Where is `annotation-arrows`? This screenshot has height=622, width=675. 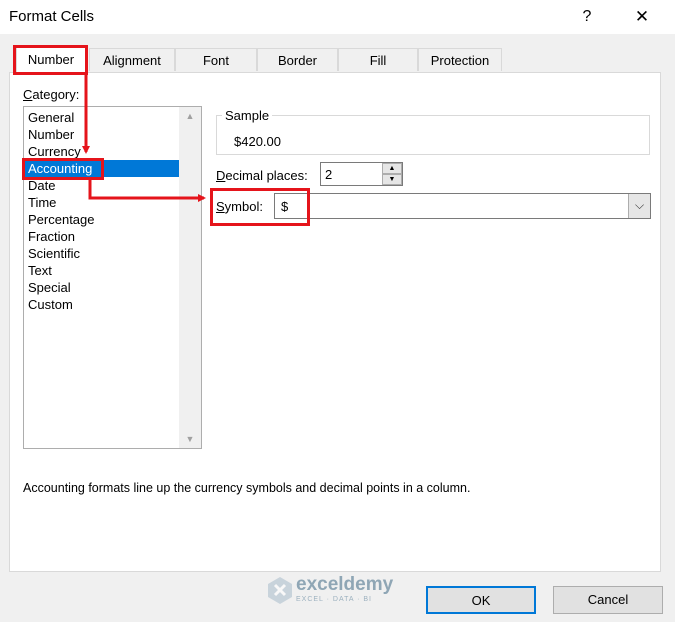
annotation-arrows is located at coordinates (144, 138).